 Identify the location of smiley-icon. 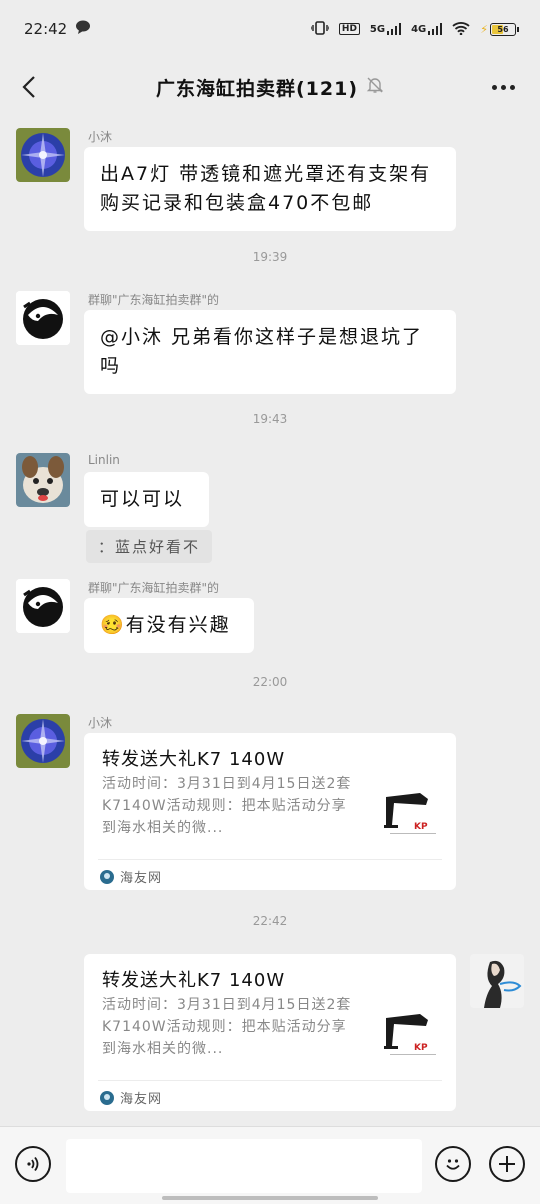
(453, 1164).